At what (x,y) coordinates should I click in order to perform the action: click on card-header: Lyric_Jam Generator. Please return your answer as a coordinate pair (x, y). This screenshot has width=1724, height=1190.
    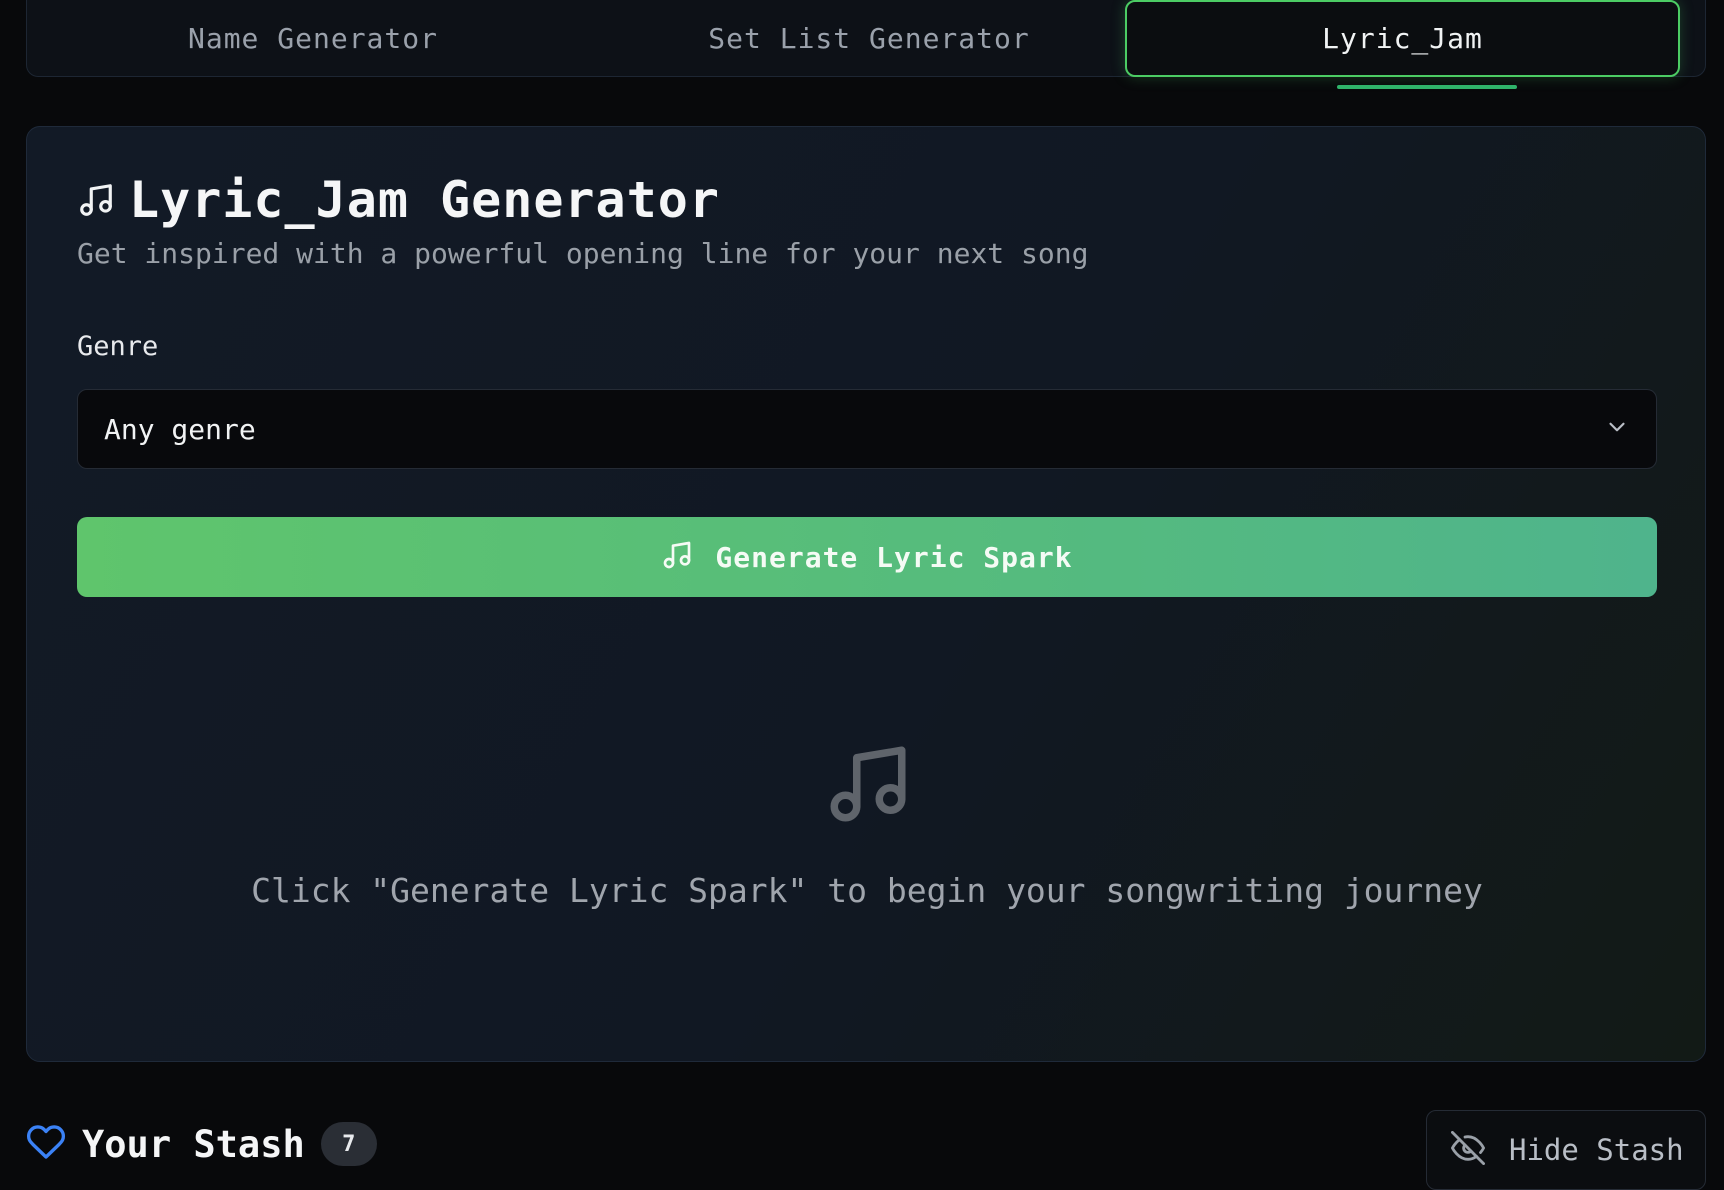
    Looking at the image, I should click on (398, 200).